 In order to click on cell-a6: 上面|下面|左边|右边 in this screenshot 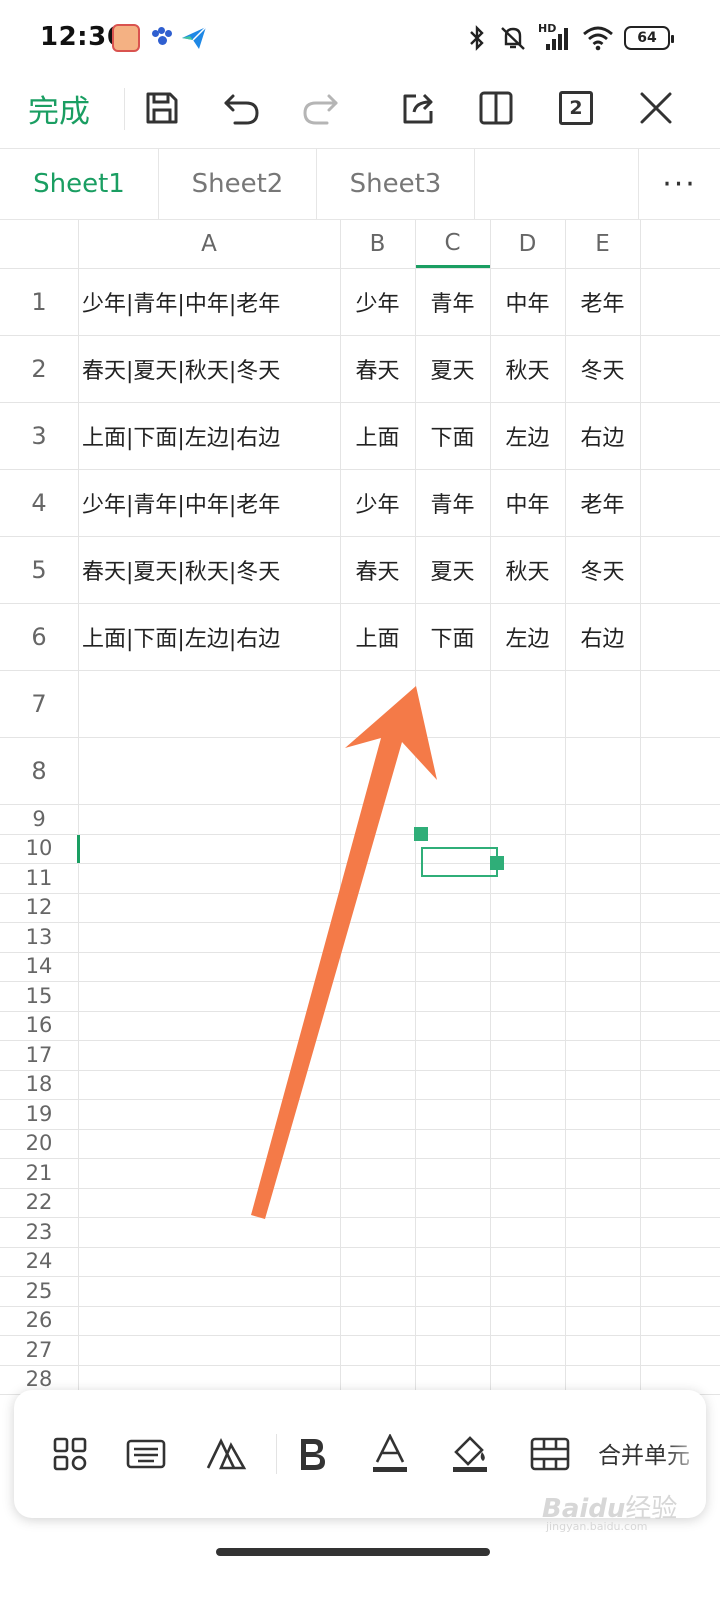, I will do `click(209, 636)`.